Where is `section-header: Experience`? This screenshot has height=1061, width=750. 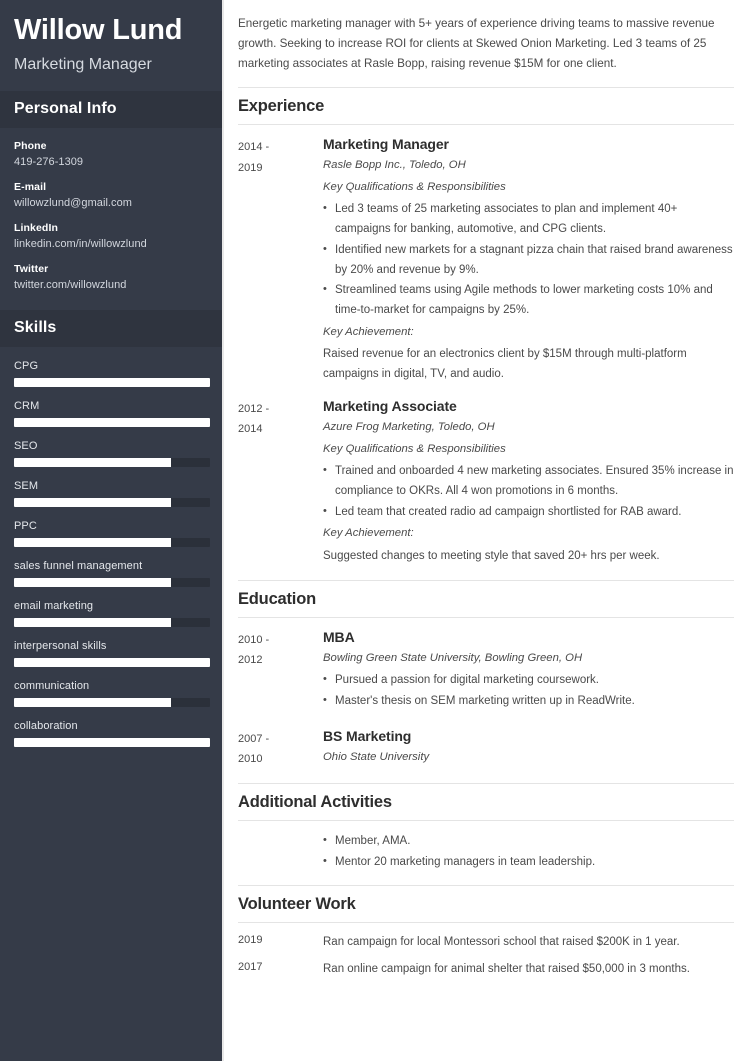 section-header: Experience is located at coordinates (486, 106).